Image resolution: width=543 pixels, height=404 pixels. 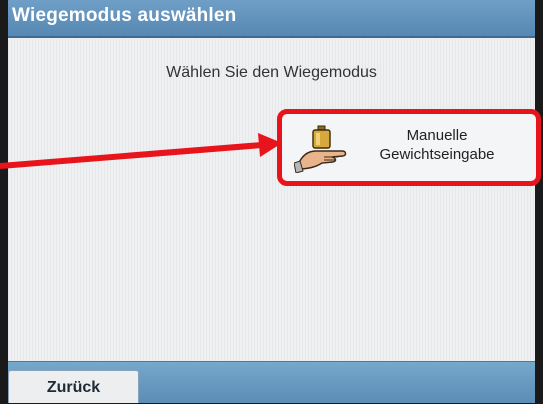 What do you see at coordinates (320, 149) in the screenshot?
I see `hand-weight-icon` at bounding box center [320, 149].